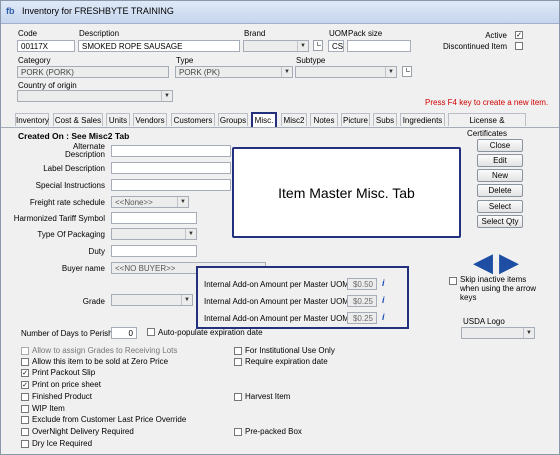 Image resolution: width=560 pixels, height=455 pixels. I want to click on label-desc-field, so click(171, 168).